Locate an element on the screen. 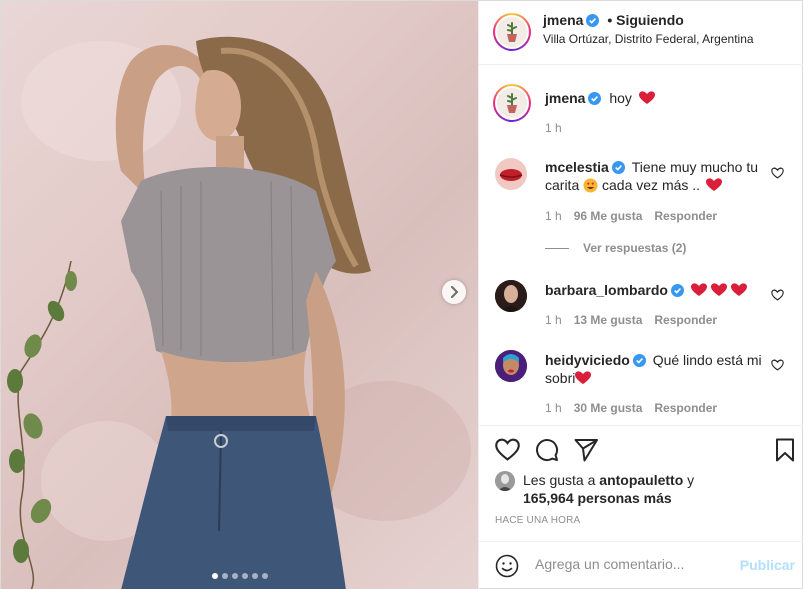 The image size is (803, 589). liker-avatar is located at coordinates (505, 481).